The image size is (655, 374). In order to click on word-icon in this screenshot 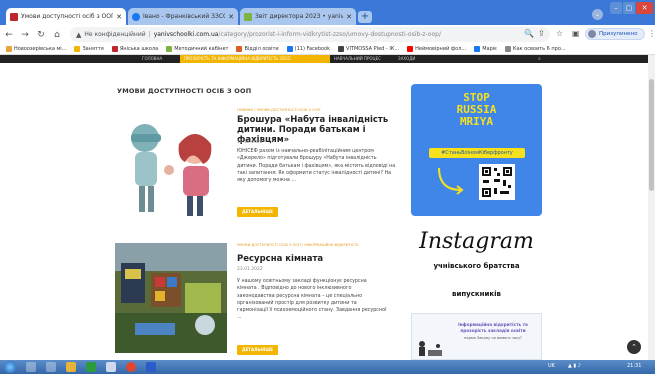, I will do `click(151, 367)`.